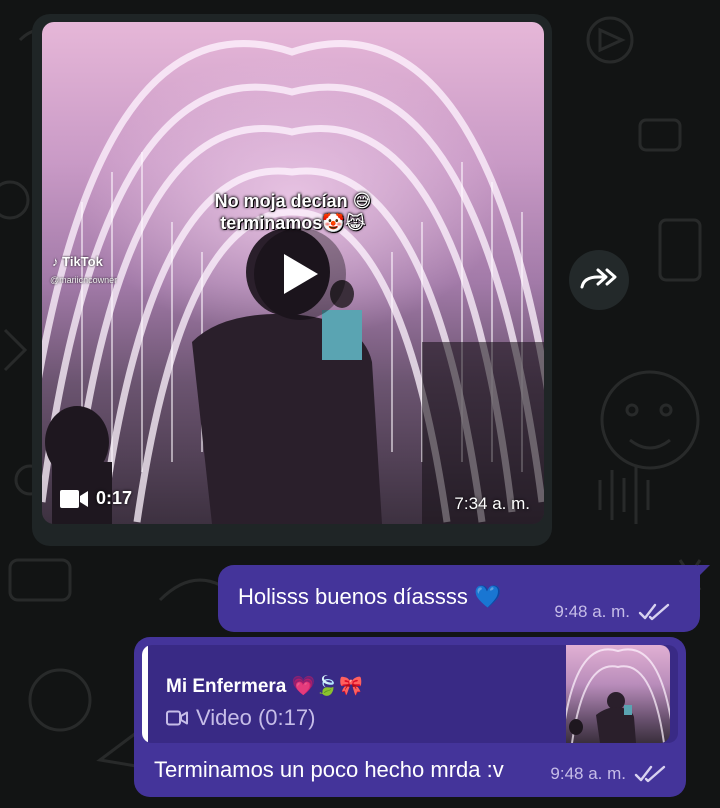 This screenshot has height=808, width=720. I want to click on quoted-preview-text: Video (0:17), so click(256, 717).